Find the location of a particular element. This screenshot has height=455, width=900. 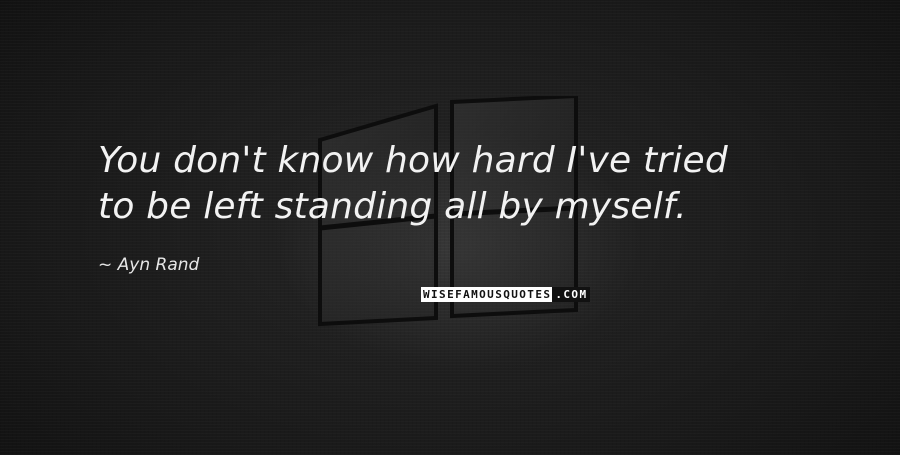

watermark-text: WISEFAMOUSQUOTES is located at coordinates (487, 294).